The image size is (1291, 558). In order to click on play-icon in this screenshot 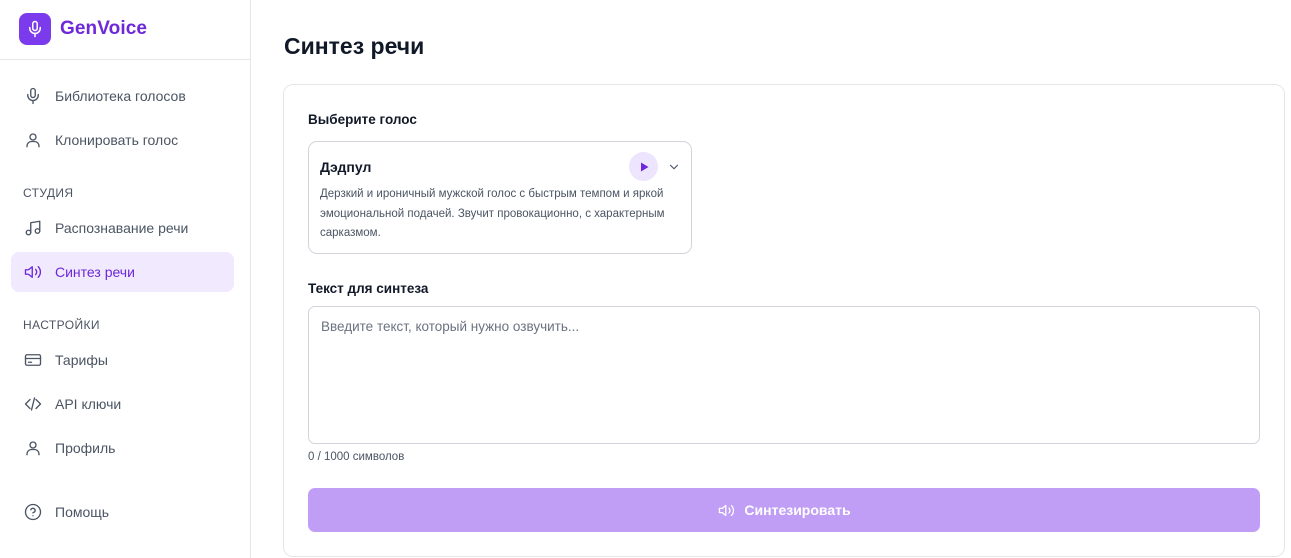, I will do `click(644, 166)`.